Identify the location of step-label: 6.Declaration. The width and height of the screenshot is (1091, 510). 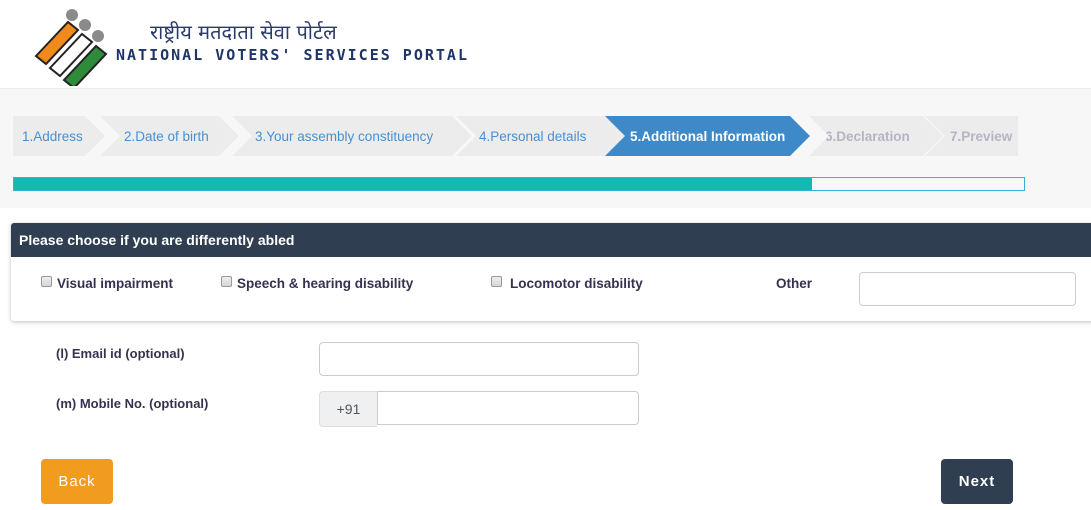
(867, 136).